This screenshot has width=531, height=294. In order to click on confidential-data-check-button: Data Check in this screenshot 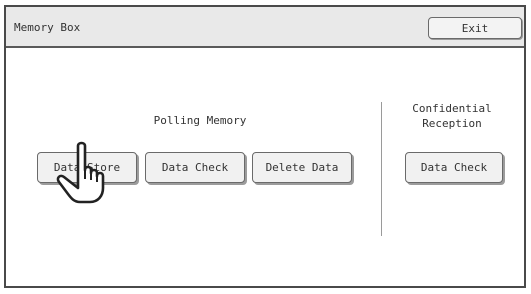, I will do `click(454, 167)`.